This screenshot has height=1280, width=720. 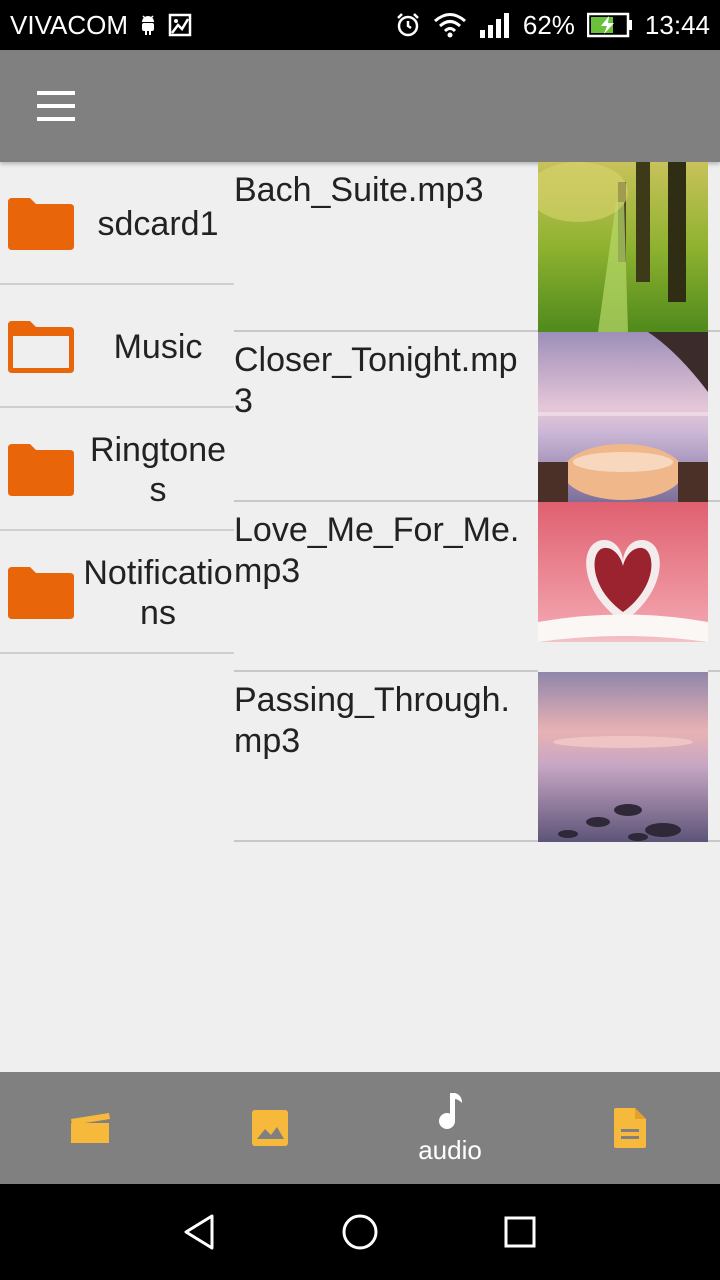 What do you see at coordinates (450, 1110) in the screenshot?
I see `music-note-icon` at bounding box center [450, 1110].